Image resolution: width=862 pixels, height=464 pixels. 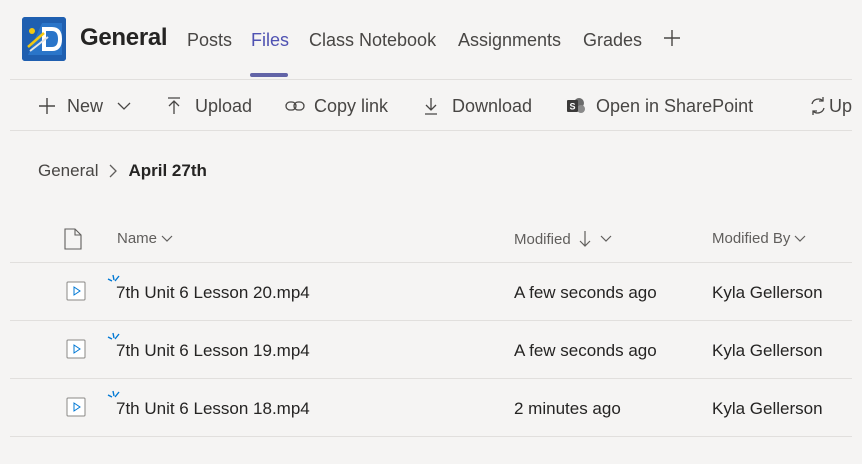 I want to click on copy-link-button: Copy link, so click(x=336, y=106).